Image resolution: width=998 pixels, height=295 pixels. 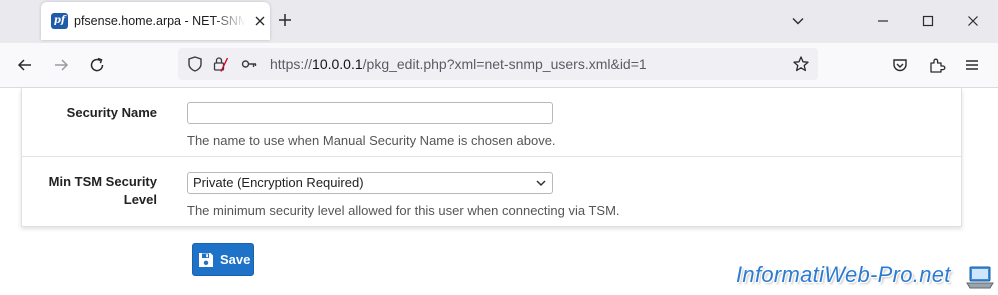 What do you see at coordinates (278, 182) in the screenshot?
I see `selected-option: Private (Encryption Required)` at bounding box center [278, 182].